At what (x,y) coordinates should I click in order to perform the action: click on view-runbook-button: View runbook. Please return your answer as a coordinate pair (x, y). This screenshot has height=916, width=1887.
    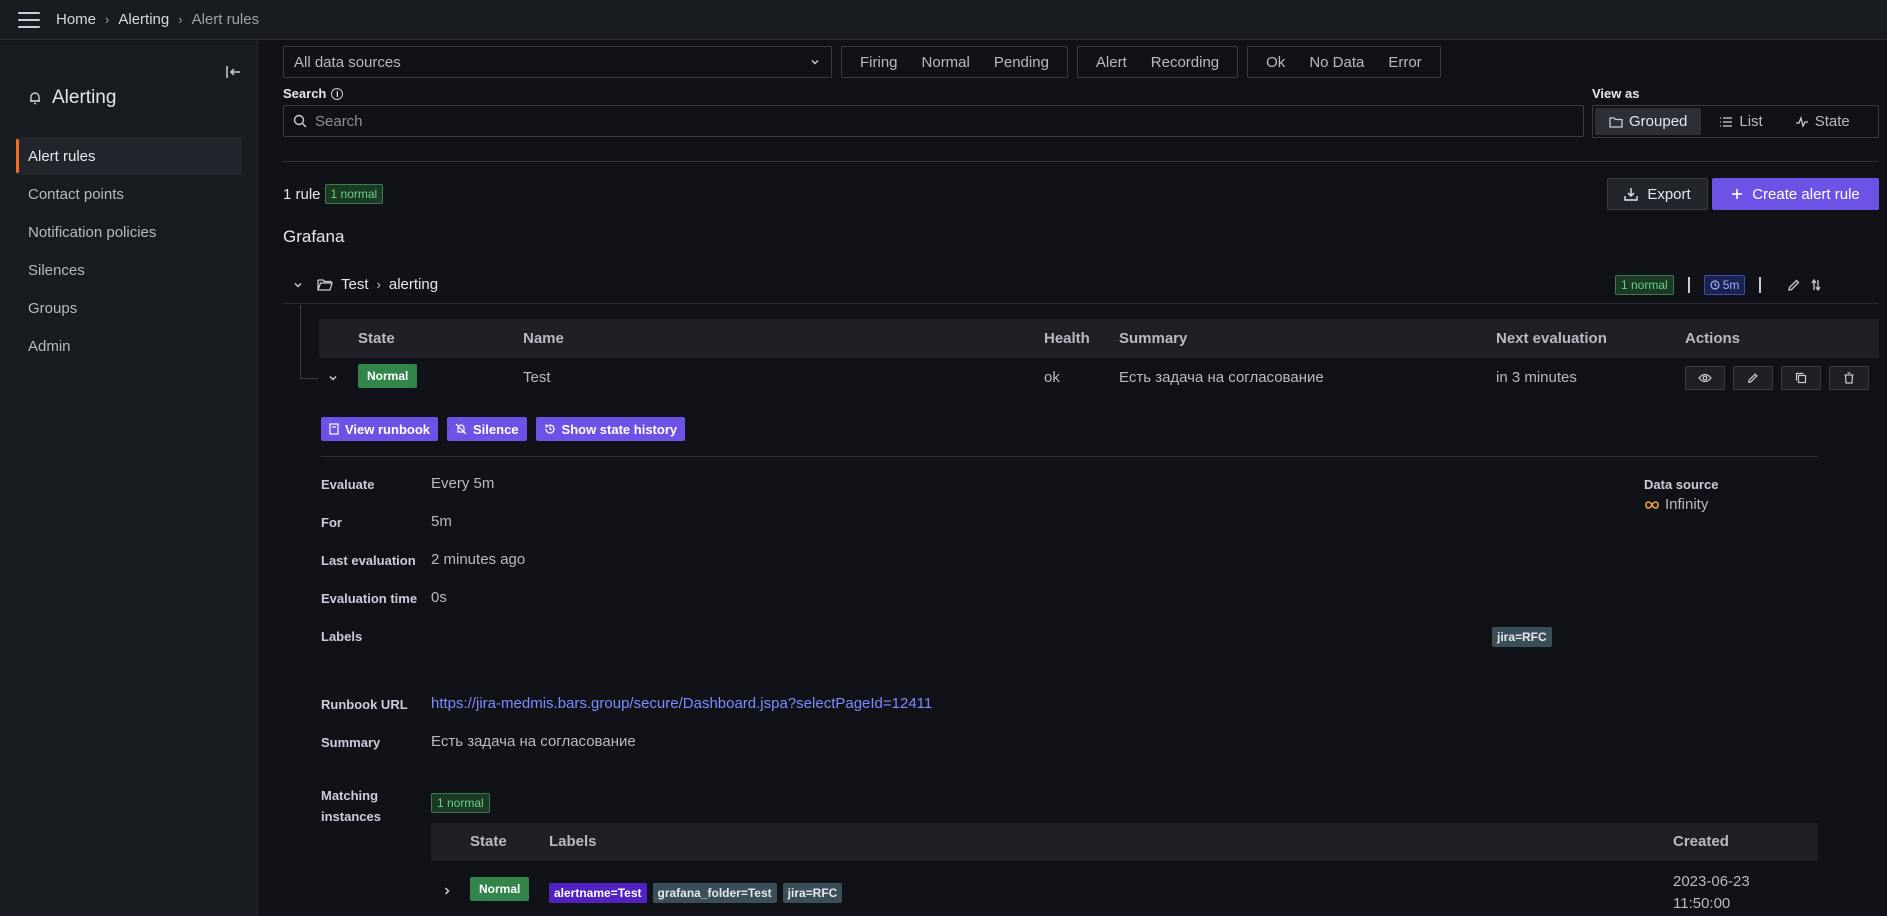
    Looking at the image, I should click on (379, 429).